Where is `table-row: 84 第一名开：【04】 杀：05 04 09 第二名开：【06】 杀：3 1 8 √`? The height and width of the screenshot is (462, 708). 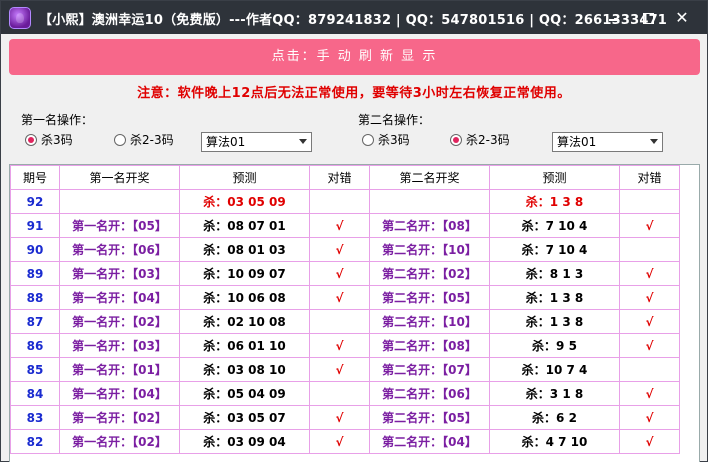 table-row: 84 第一名开：【04】 杀：05 04 09 第二名开：【06】 杀：3 1 8 √ is located at coordinates (345, 393).